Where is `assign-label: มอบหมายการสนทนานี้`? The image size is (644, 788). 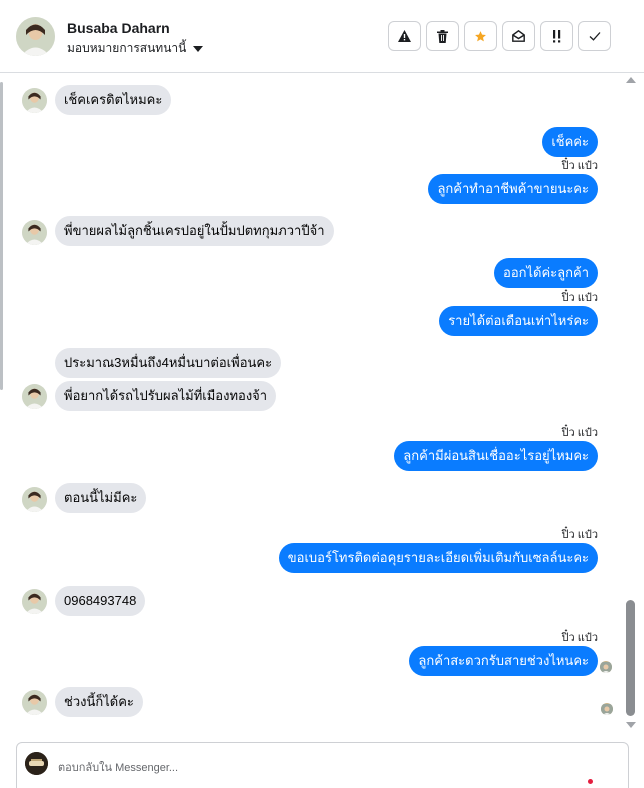 assign-label: มอบหมายการสนทนานี้ is located at coordinates (127, 48).